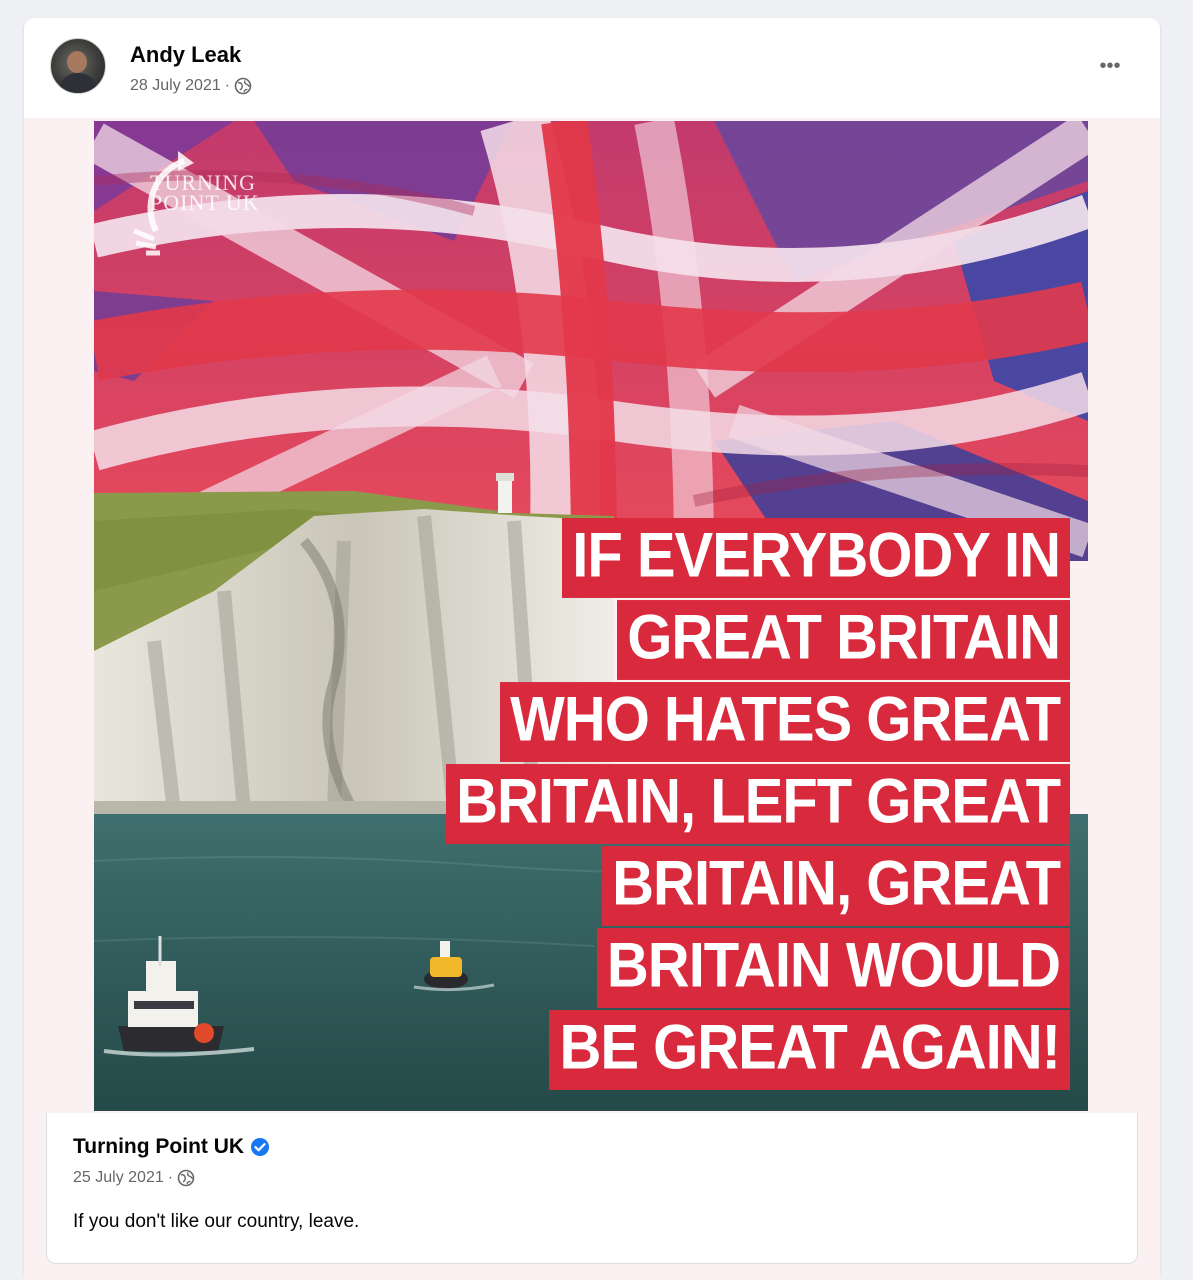 This screenshot has width=1193, height=1280. Describe the element at coordinates (77, 62) in the screenshot. I see `avatar-head` at that location.